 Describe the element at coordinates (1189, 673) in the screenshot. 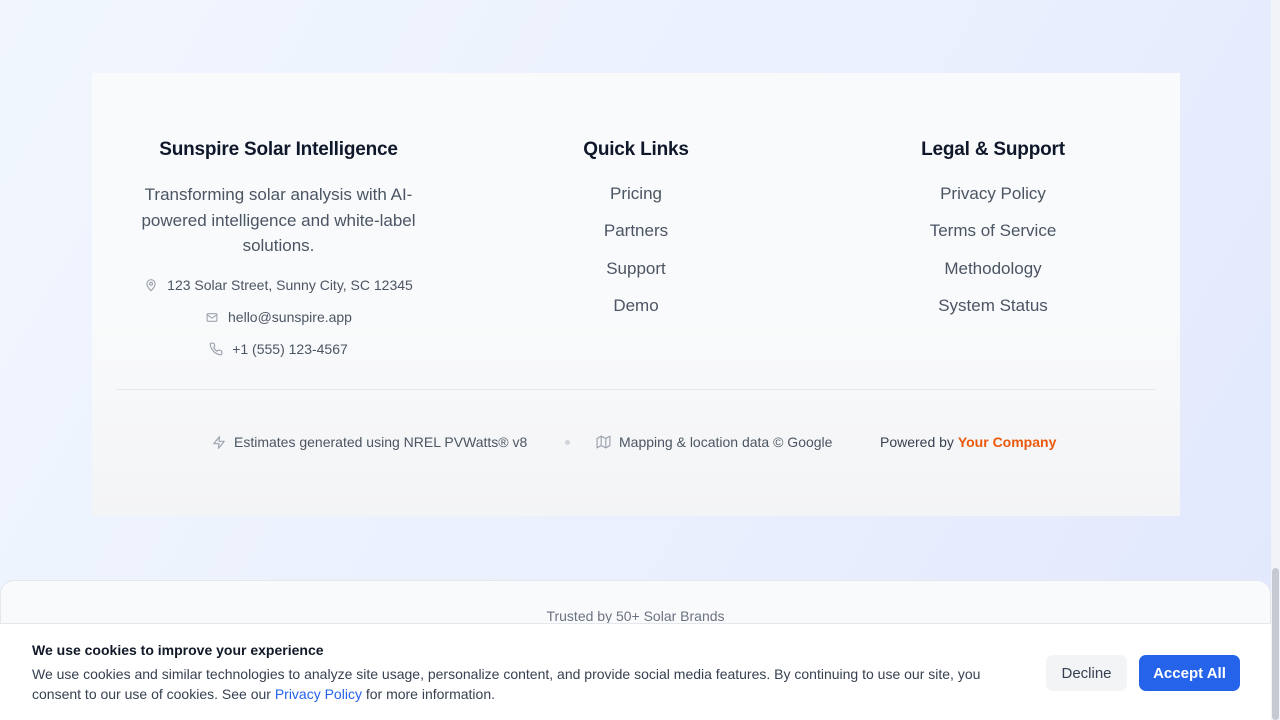

I see `accept-all-button: Accept All` at that location.